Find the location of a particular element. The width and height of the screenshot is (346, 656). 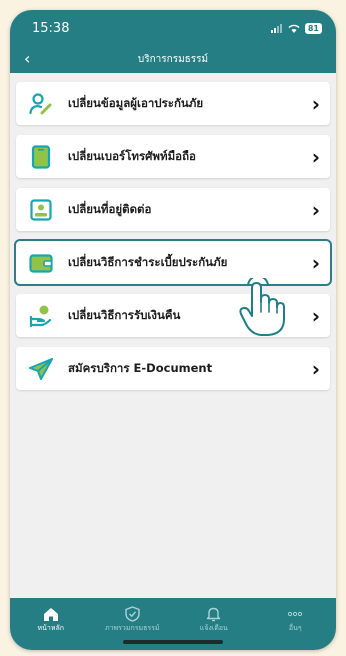

menu-item-change-contact-address: เปลี่ยนที่อยู่ติดต่อ › is located at coordinates (173, 209).